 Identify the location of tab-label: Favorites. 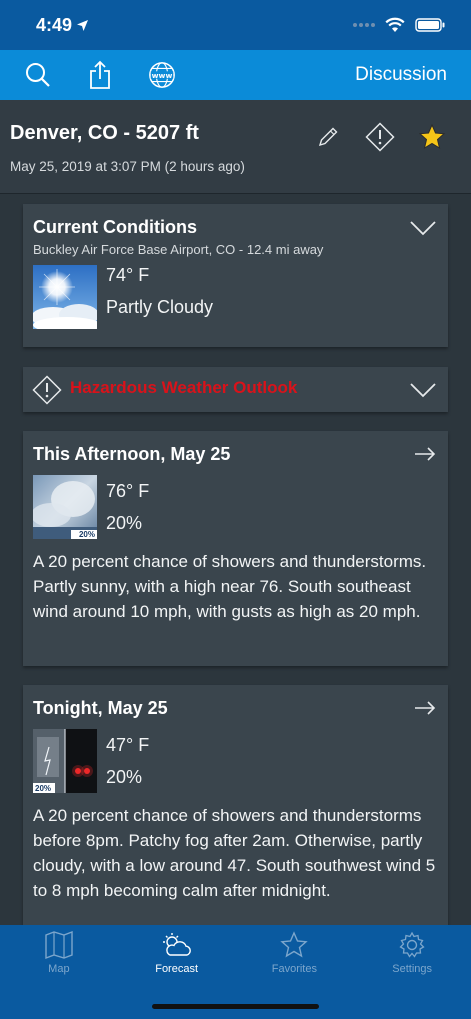
(294, 969).